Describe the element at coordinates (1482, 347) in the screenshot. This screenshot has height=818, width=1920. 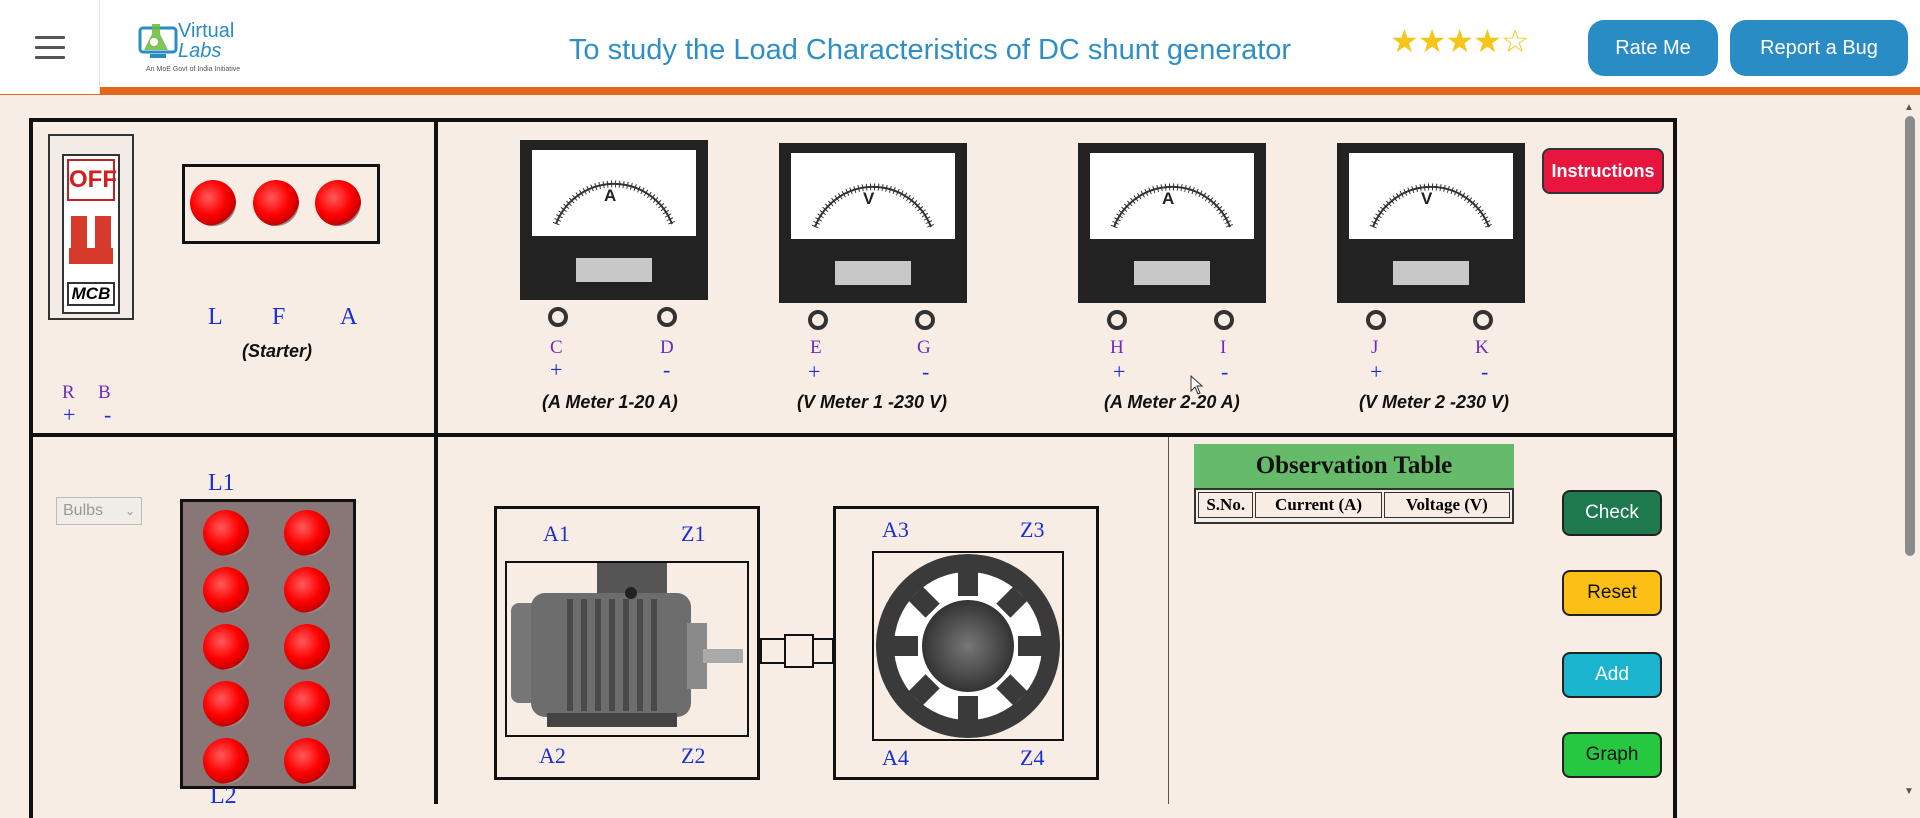
I see `terminal-label-k: K` at that location.